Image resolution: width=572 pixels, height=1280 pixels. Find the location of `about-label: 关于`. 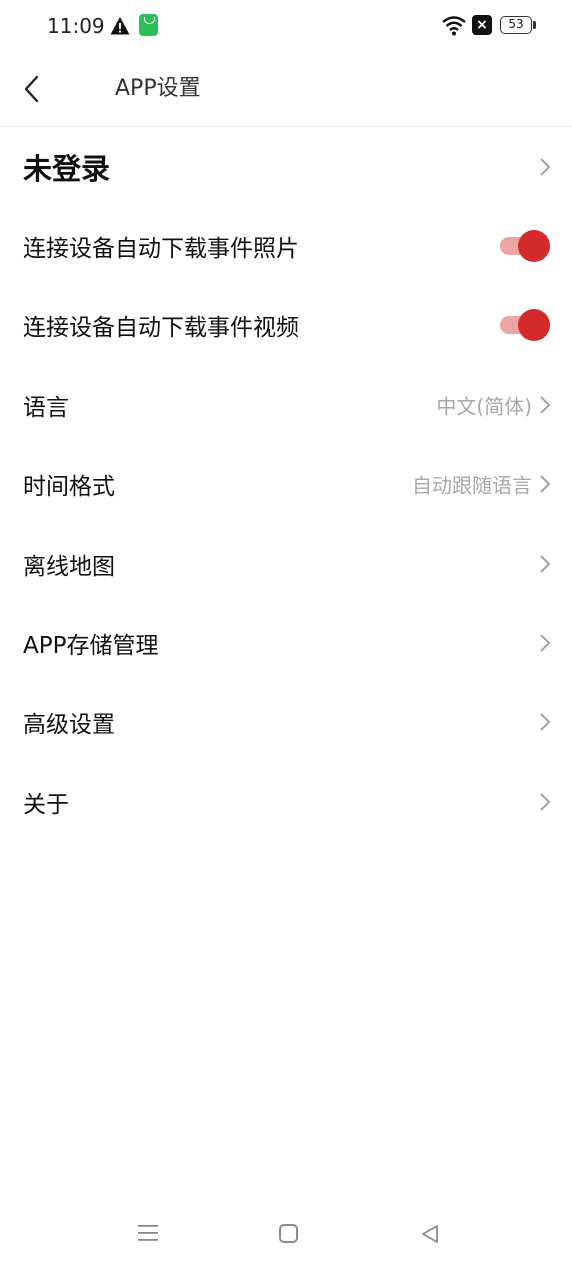

about-label: 关于 is located at coordinates (46, 804).